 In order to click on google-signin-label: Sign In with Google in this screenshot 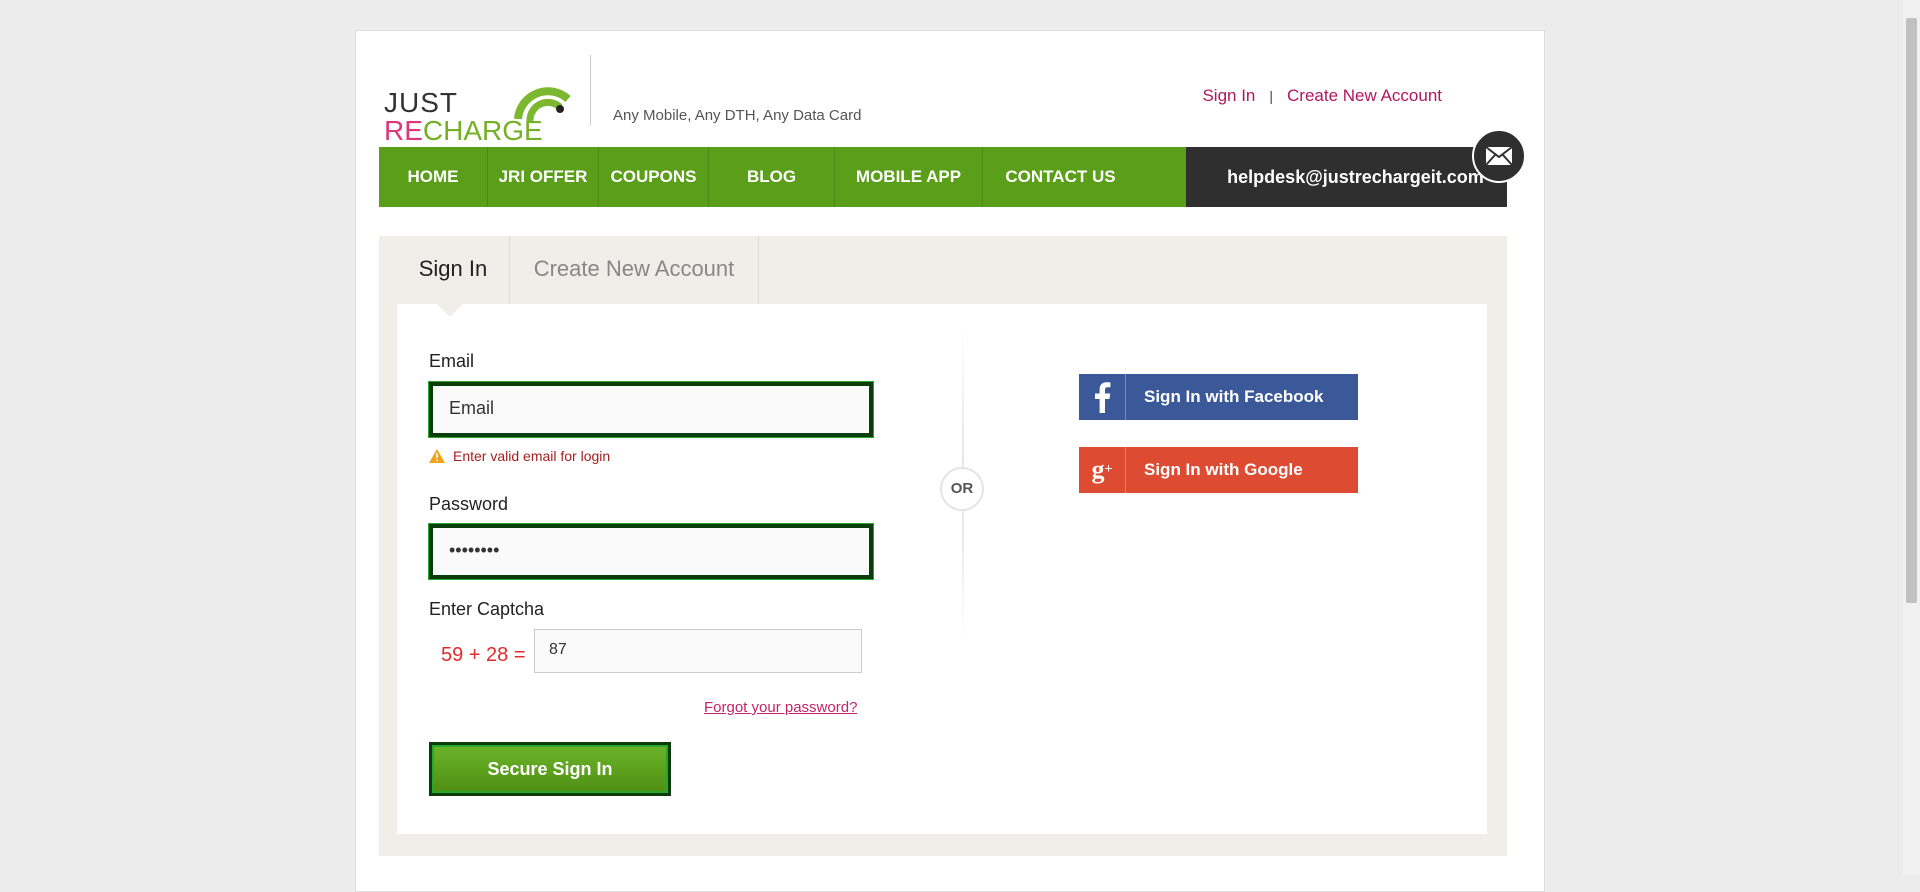, I will do `click(1223, 469)`.